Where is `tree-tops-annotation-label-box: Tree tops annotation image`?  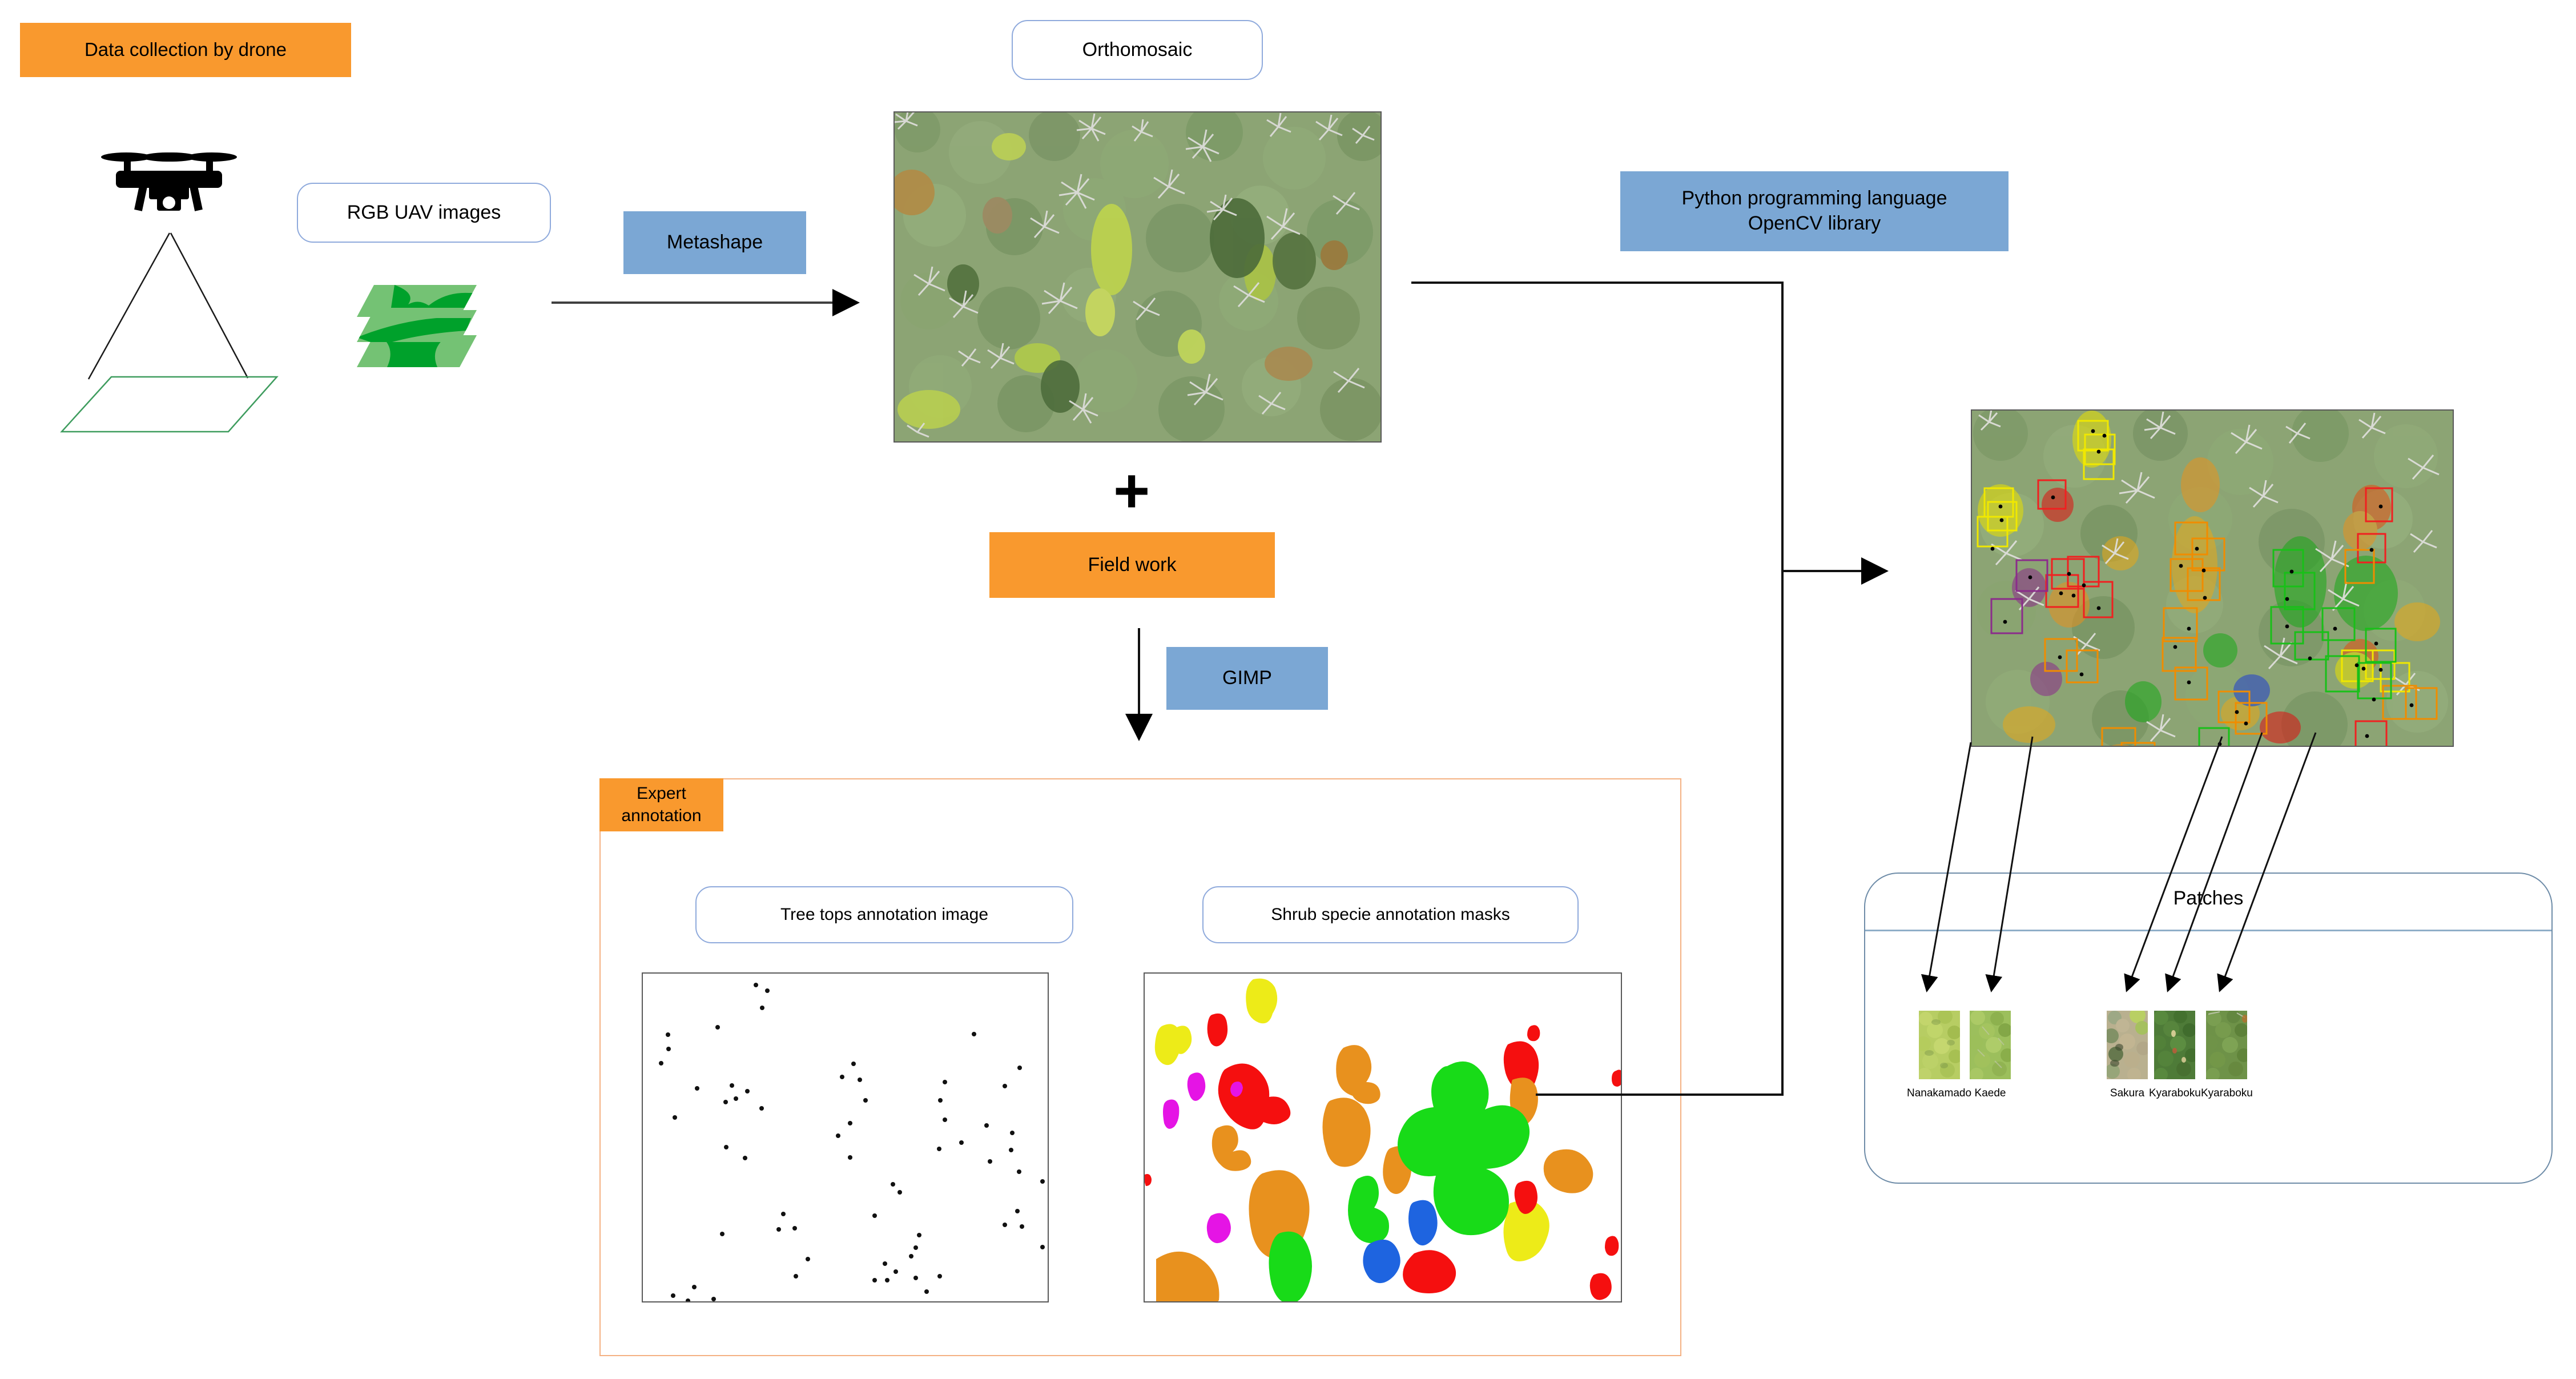
tree-tops-annotation-label-box: Tree tops annotation image is located at coordinates (884, 914).